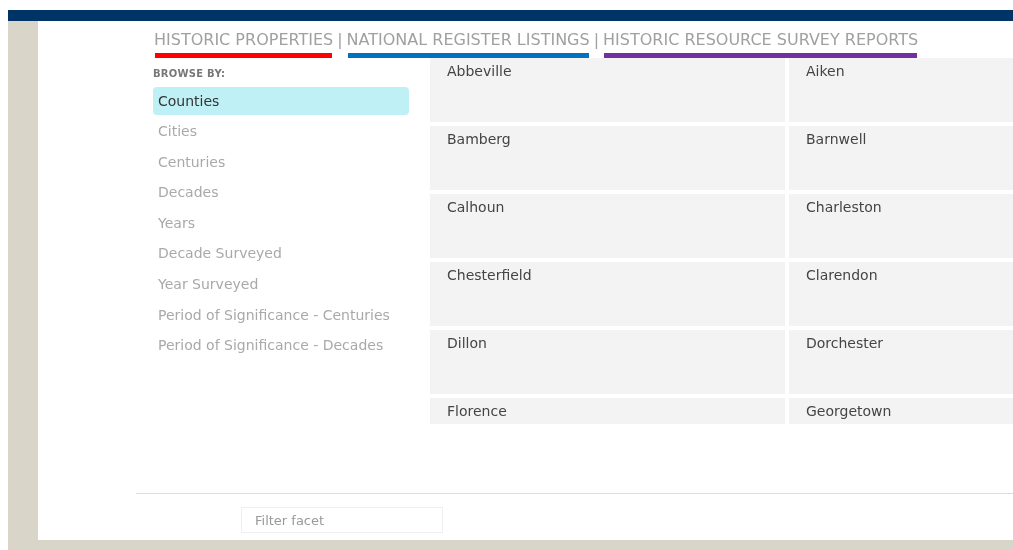 The image size is (1013, 550). What do you see at coordinates (901, 294) in the screenshot?
I see `county-tile: Clarendon` at bounding box center [901, 294].